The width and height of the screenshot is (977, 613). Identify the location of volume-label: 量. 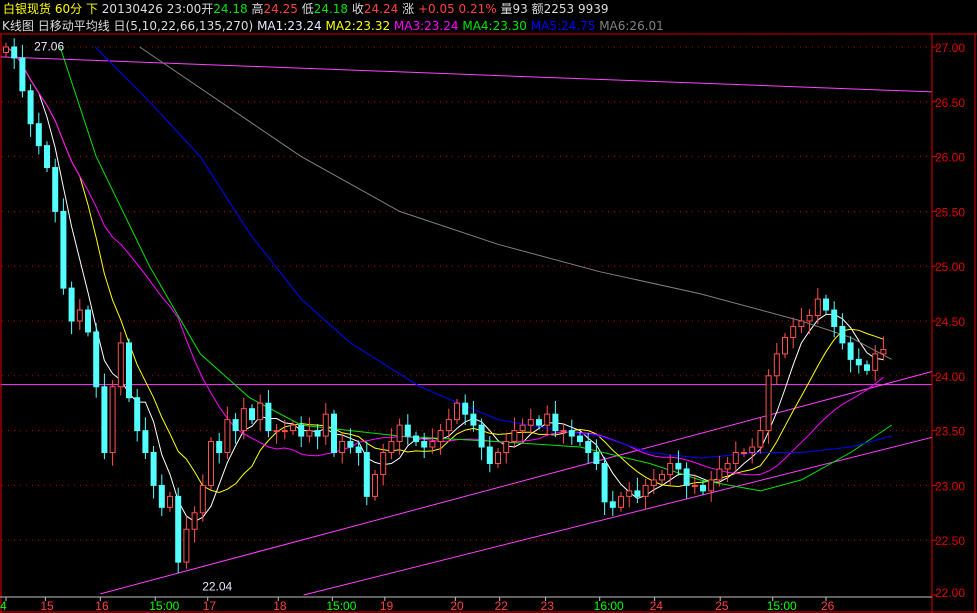
(506, 9).